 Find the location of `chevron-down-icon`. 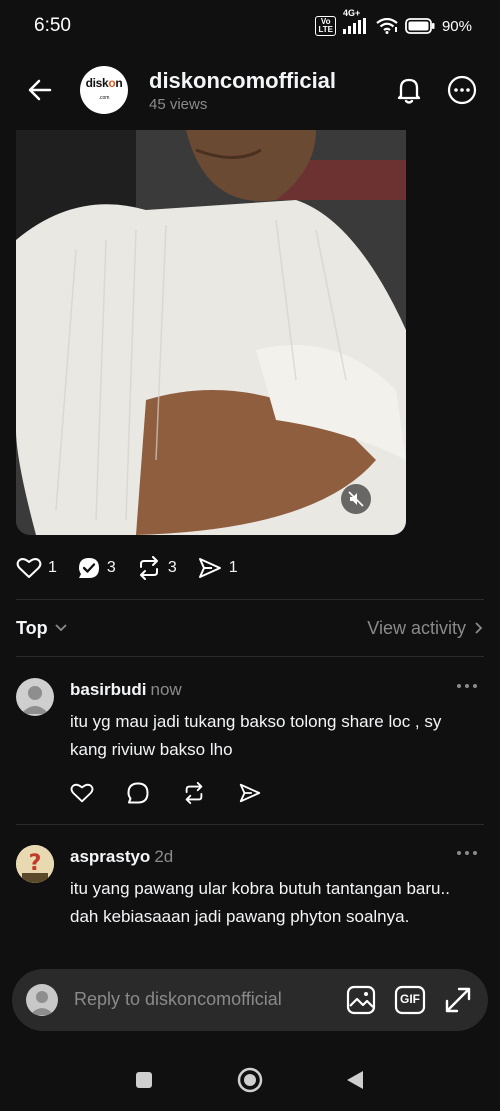

chevron-down-icon is located at coordinates (61, 628).